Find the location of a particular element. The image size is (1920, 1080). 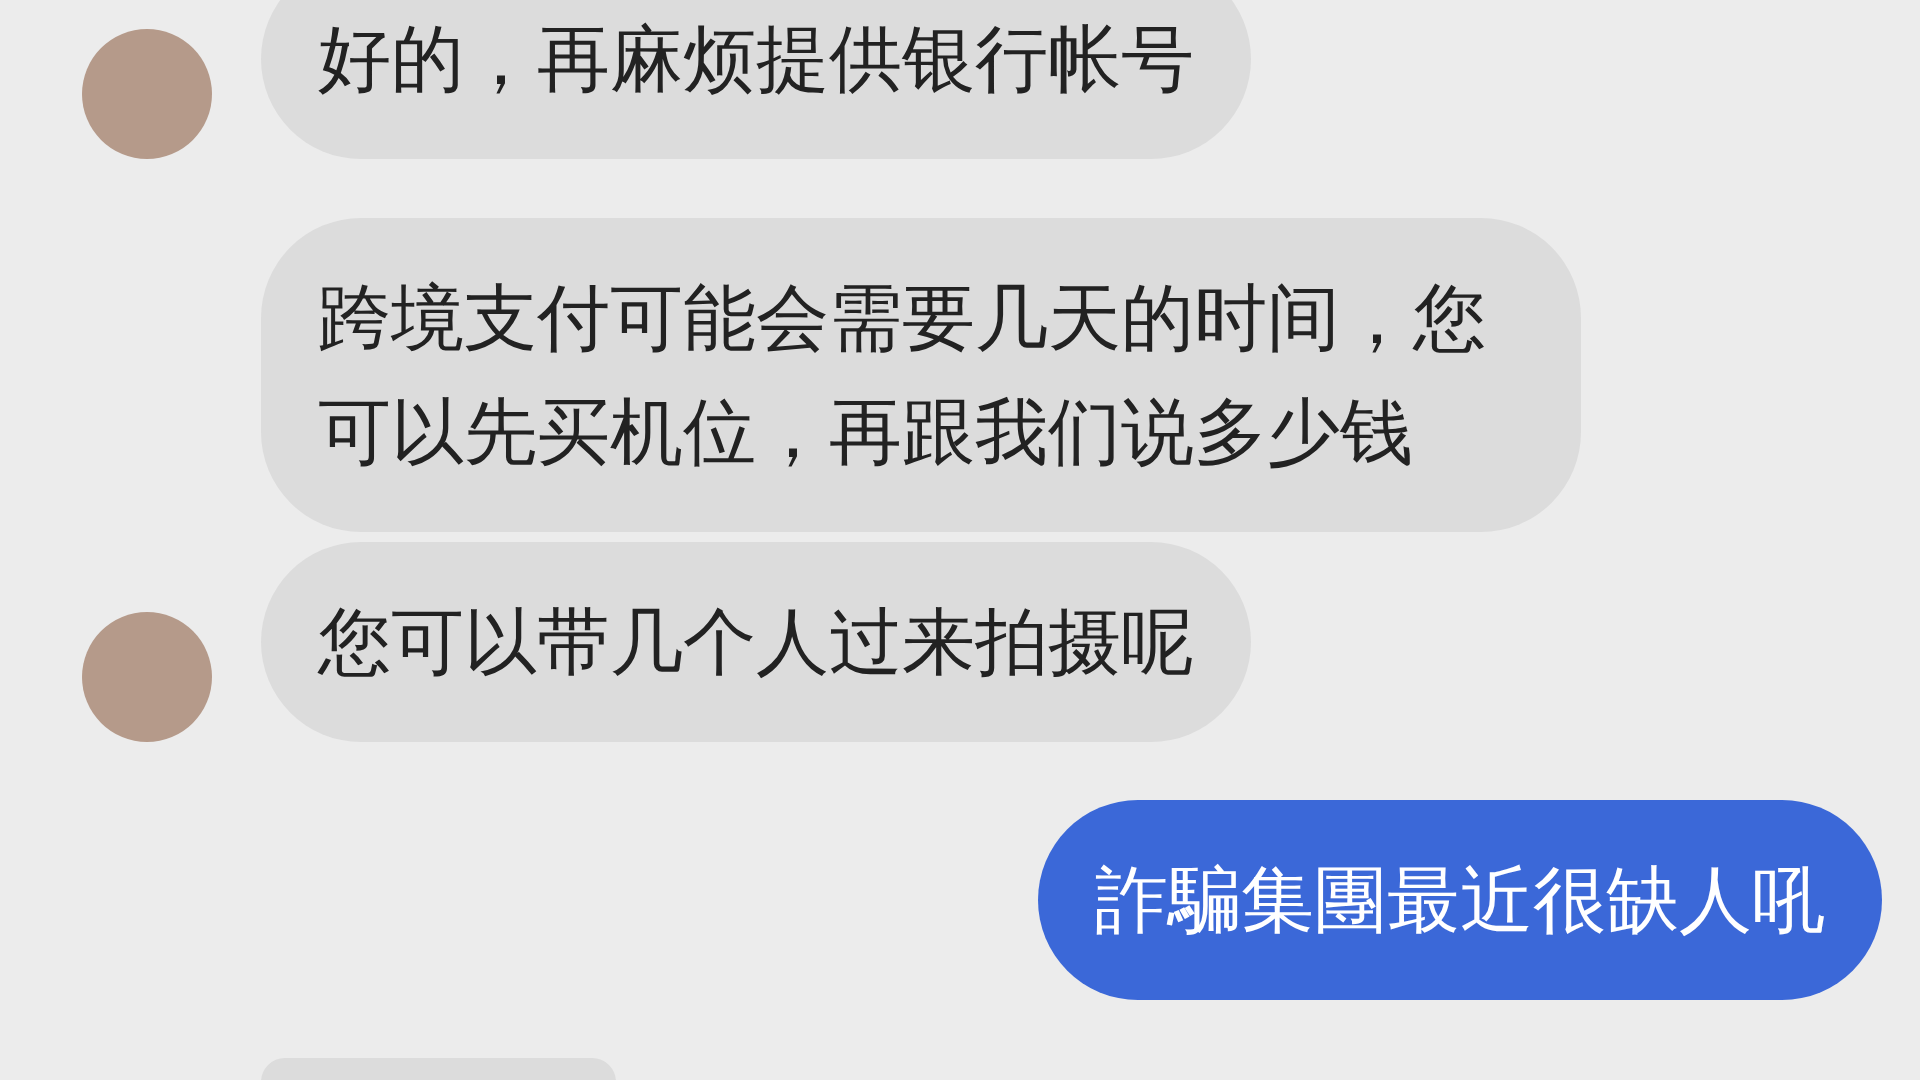

message-bubble: 好的，再麻烦提供银行帐号 is located at coordinates (756, 79).